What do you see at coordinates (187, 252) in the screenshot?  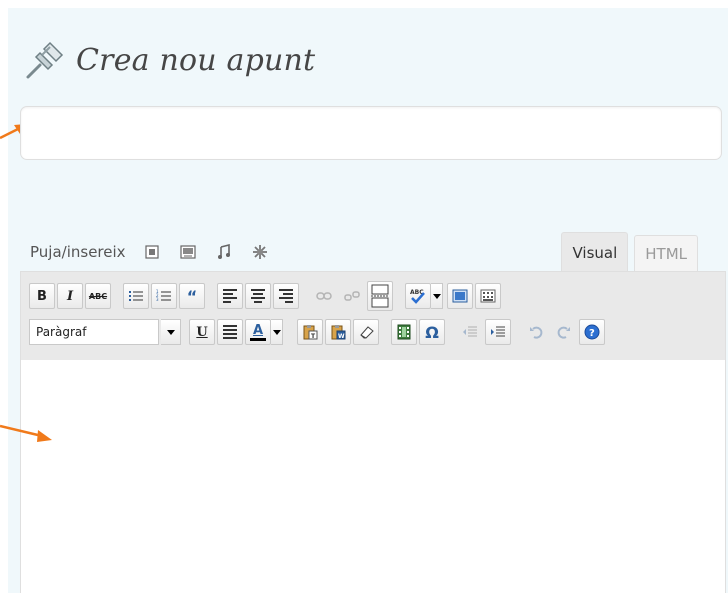 I see `video-icon` at bounding box center [187, 252].